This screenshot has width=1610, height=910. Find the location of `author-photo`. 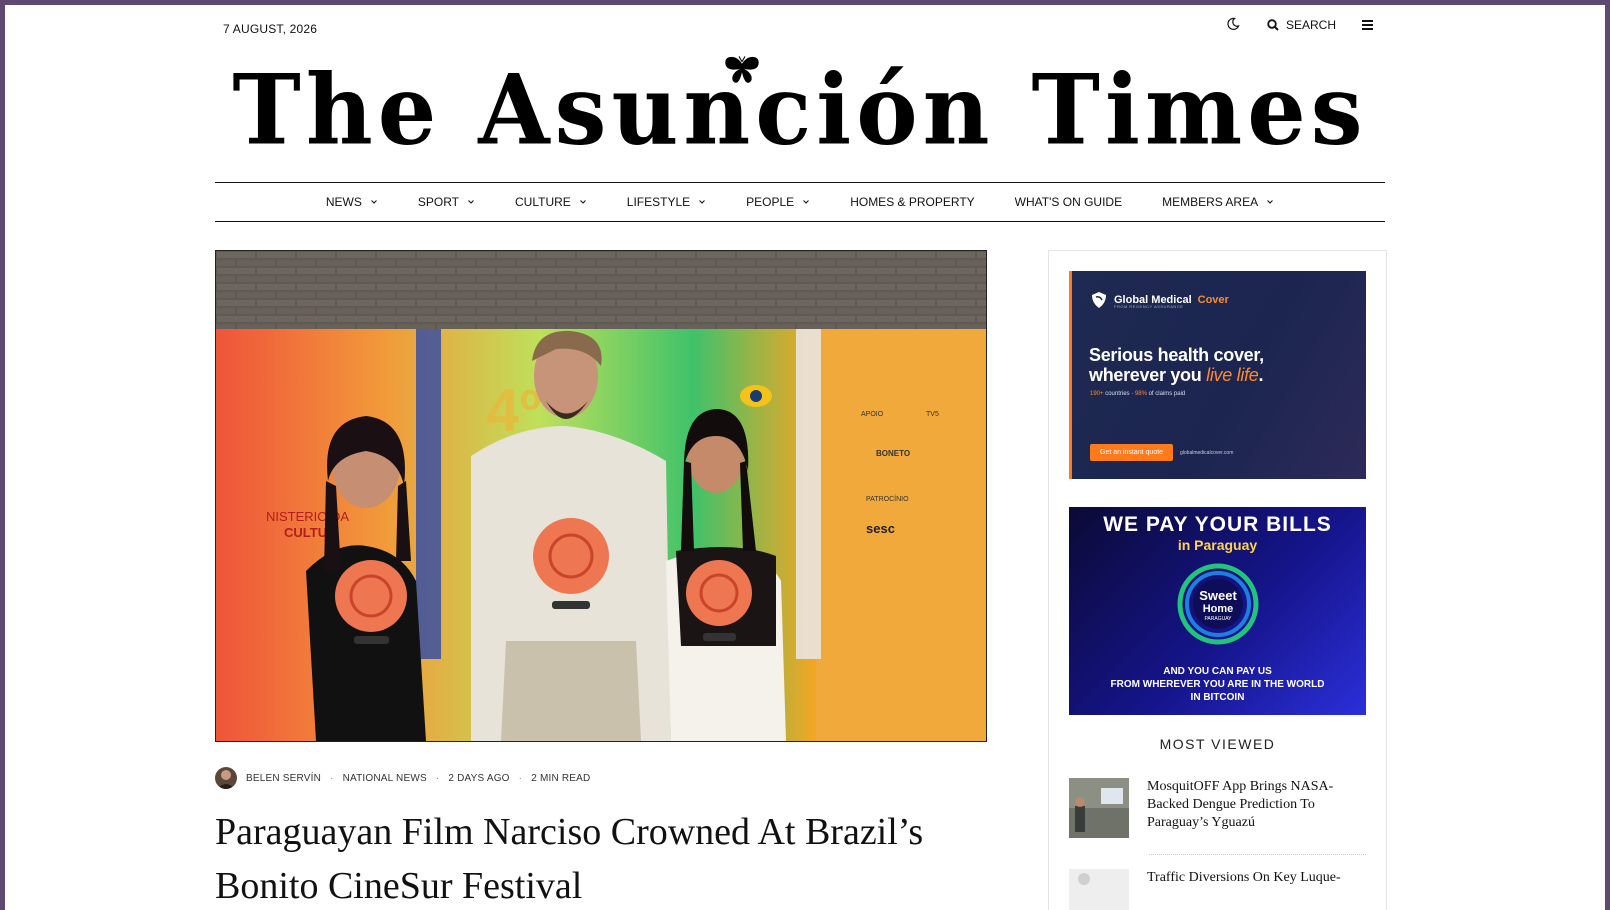

author-photo is located at coordinates (226, 779).